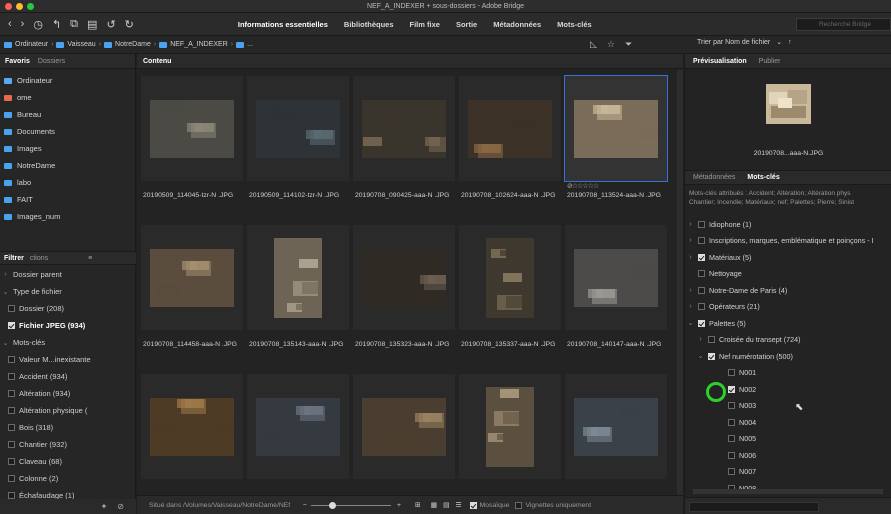 The width and height of the screenshot is (891, 514). Describe the element at coordinates (133, 44) in the screenshot. I see `breadcrumb-item: NotreDame` at that location.